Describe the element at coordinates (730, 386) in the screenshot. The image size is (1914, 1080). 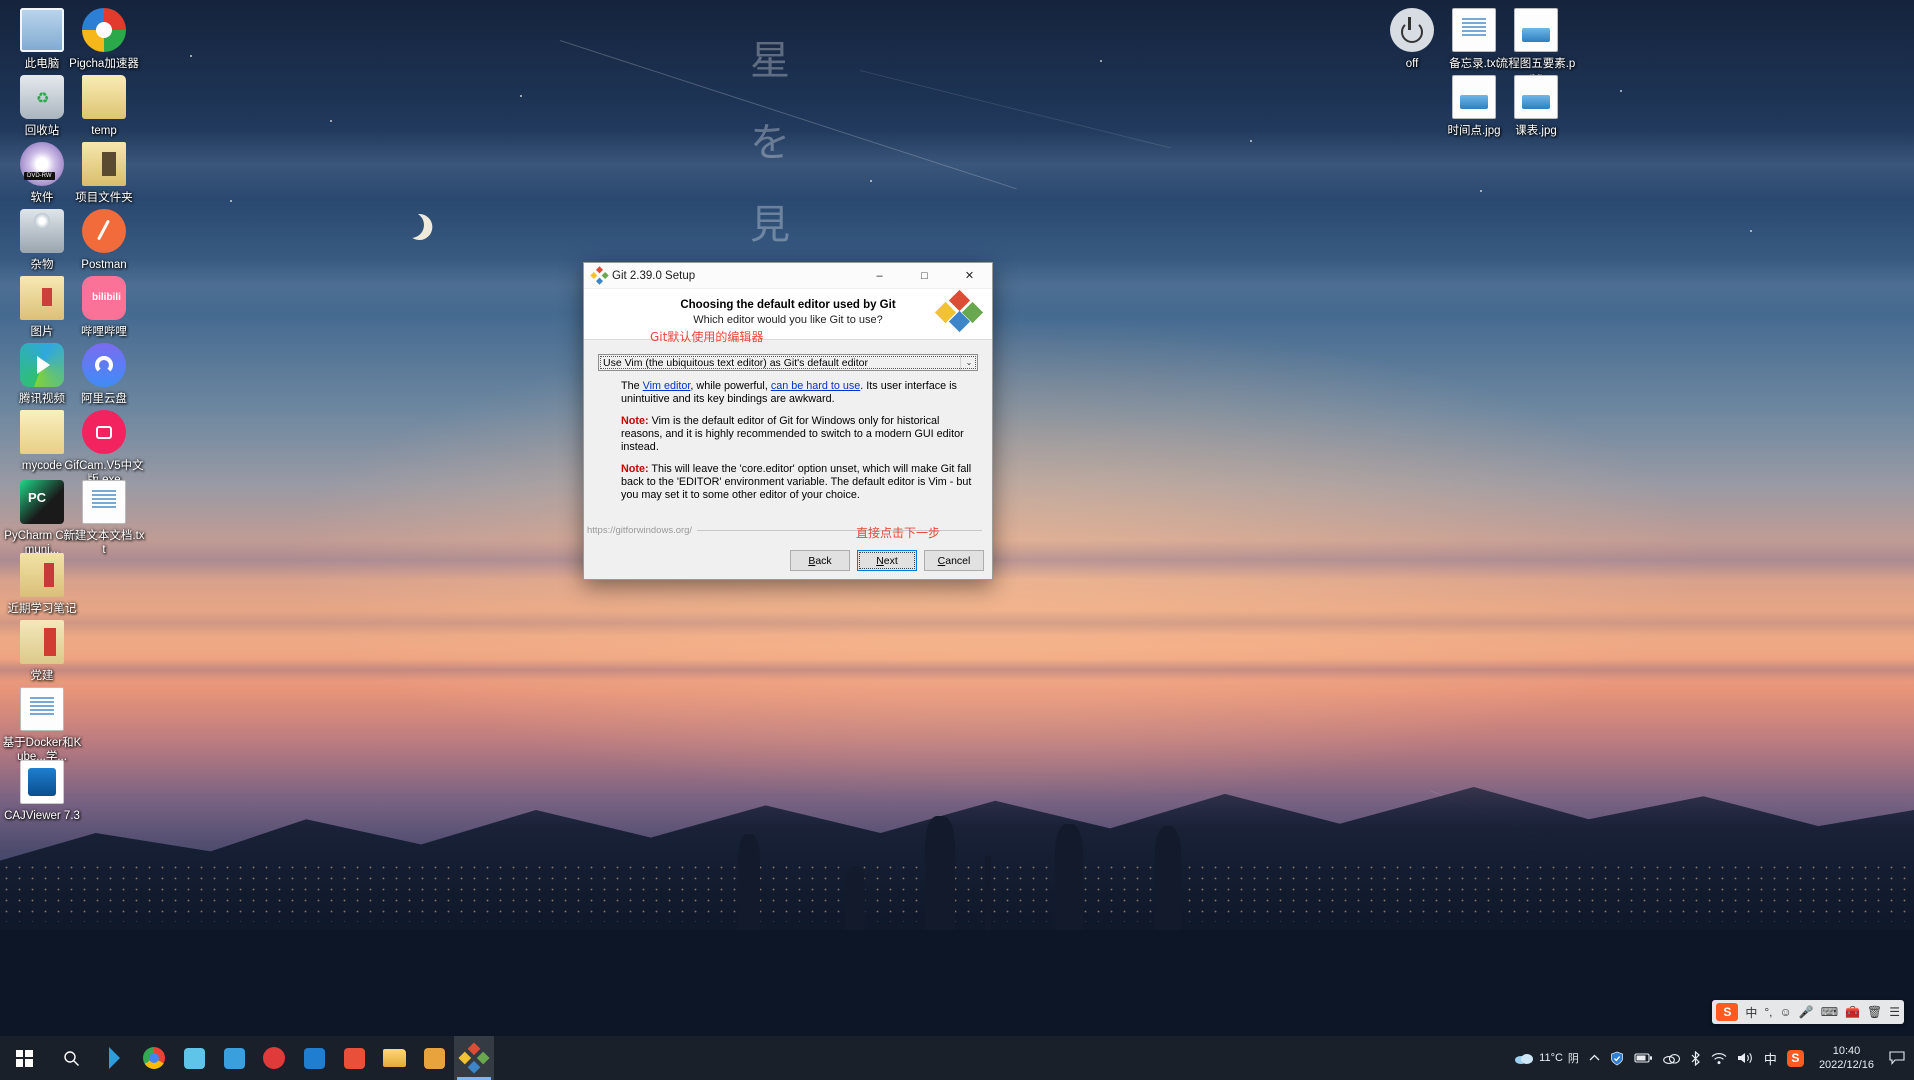
I see `paragraph-text: , while powerful,` at that location.